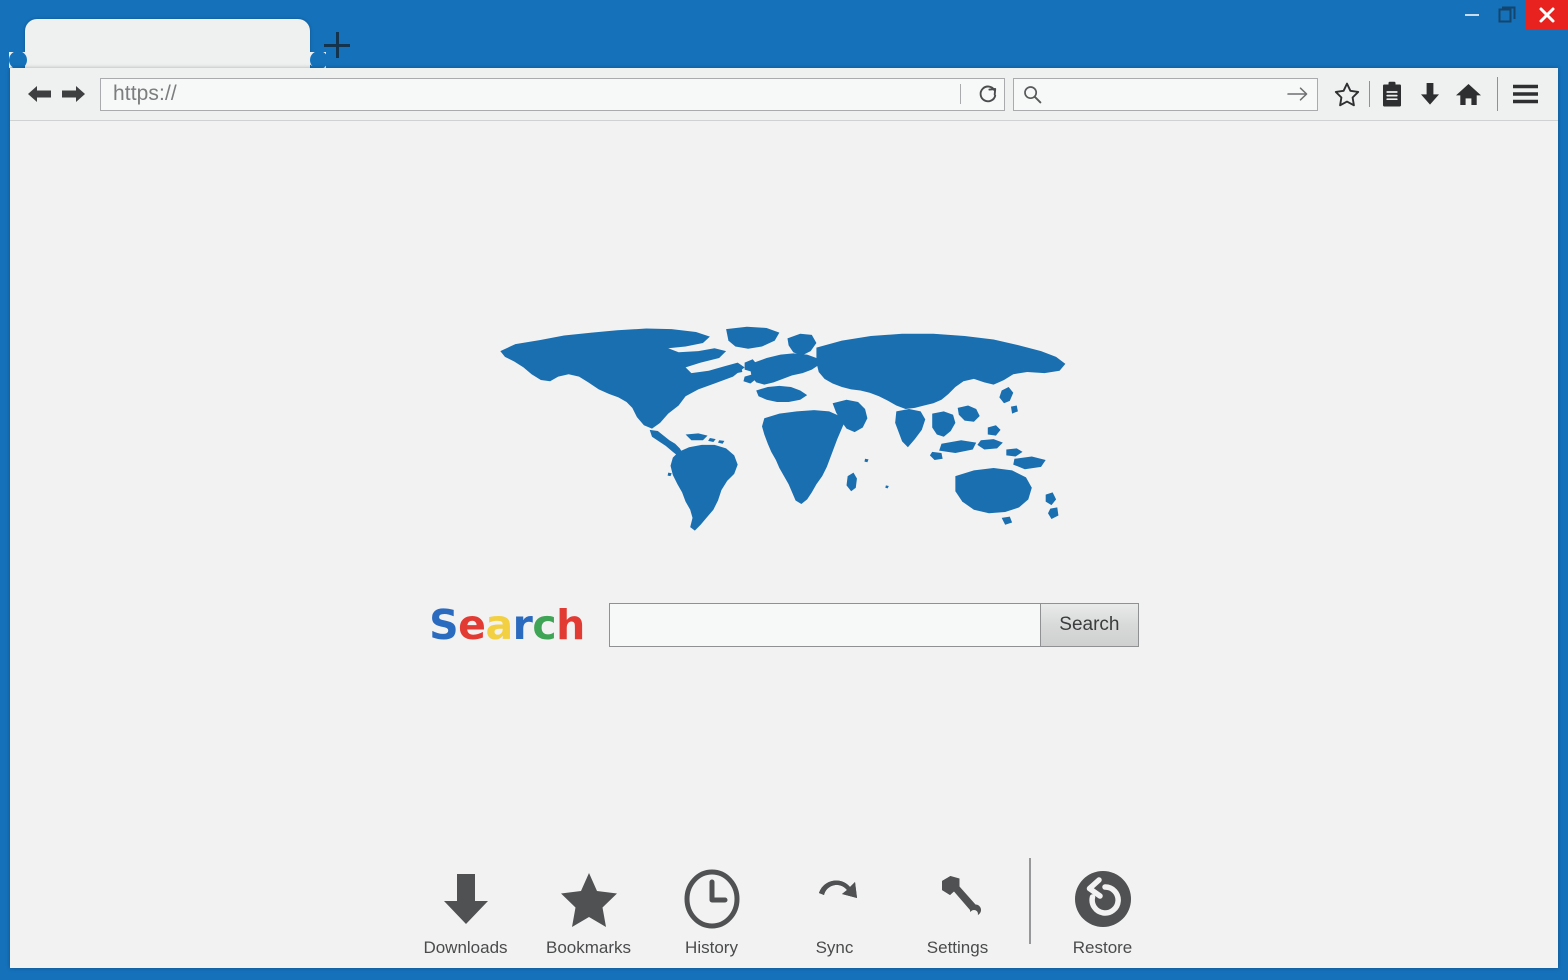 The image size is (1568, 980). I want to click on window-controls, so click(1511, 15).